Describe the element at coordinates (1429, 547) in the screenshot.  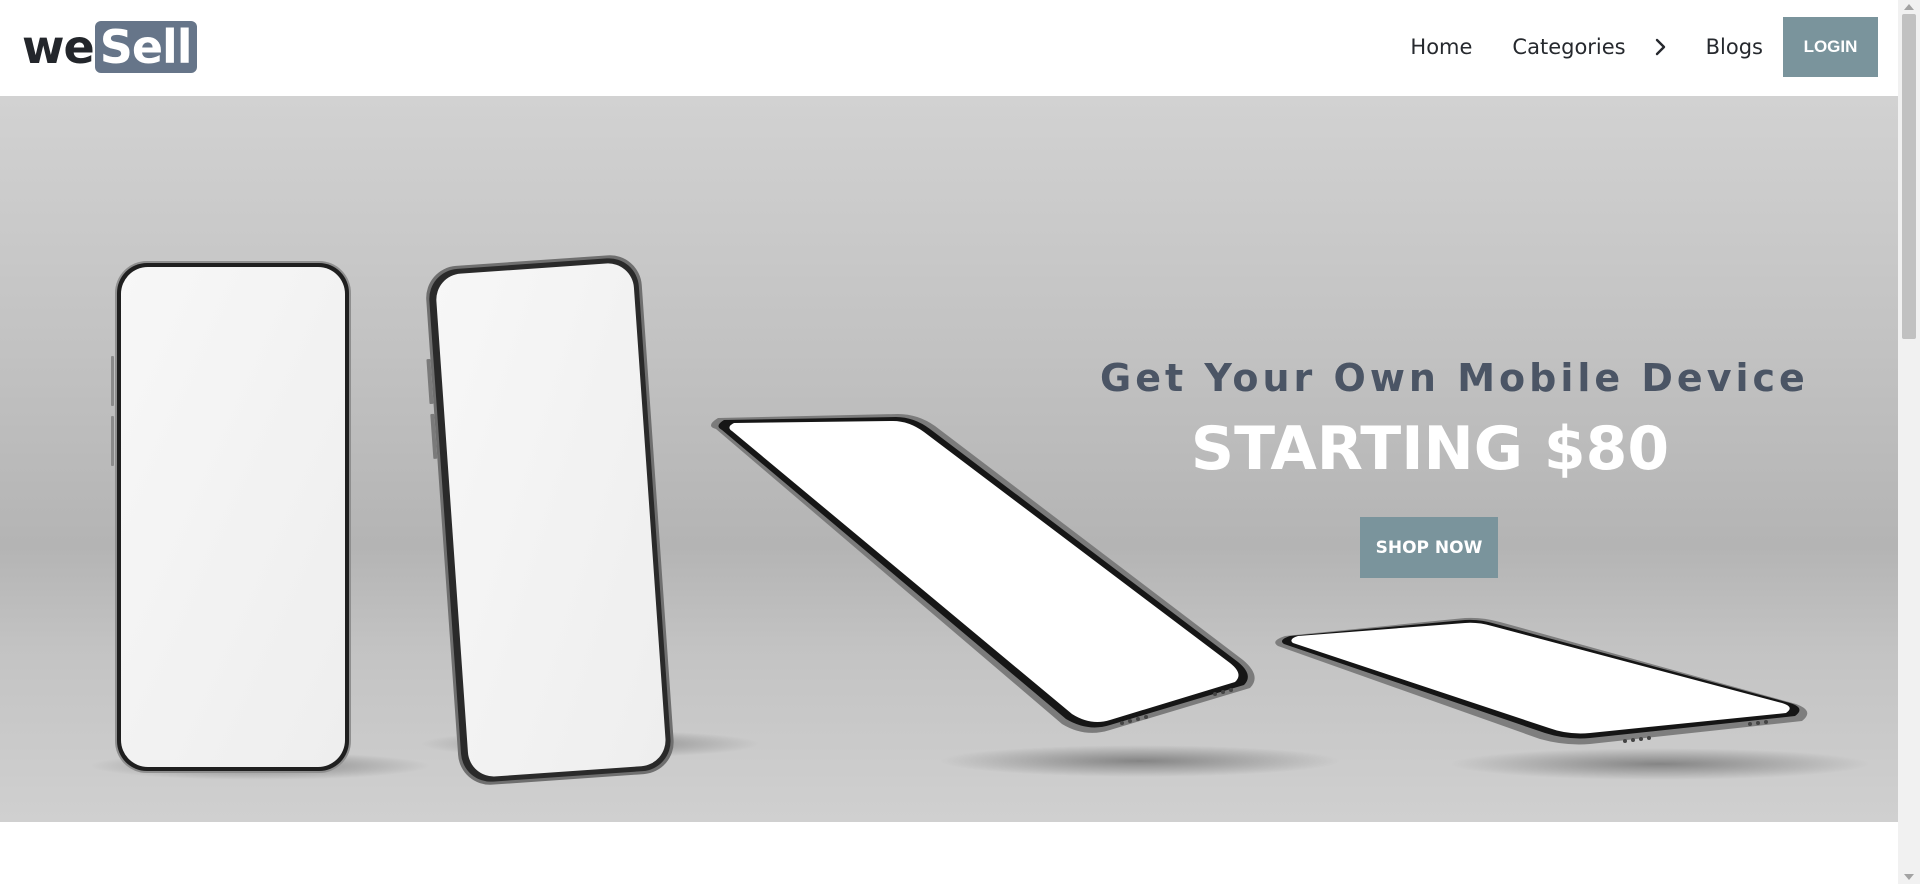
I see `shop-now-button: SHOP NOW` at that location.